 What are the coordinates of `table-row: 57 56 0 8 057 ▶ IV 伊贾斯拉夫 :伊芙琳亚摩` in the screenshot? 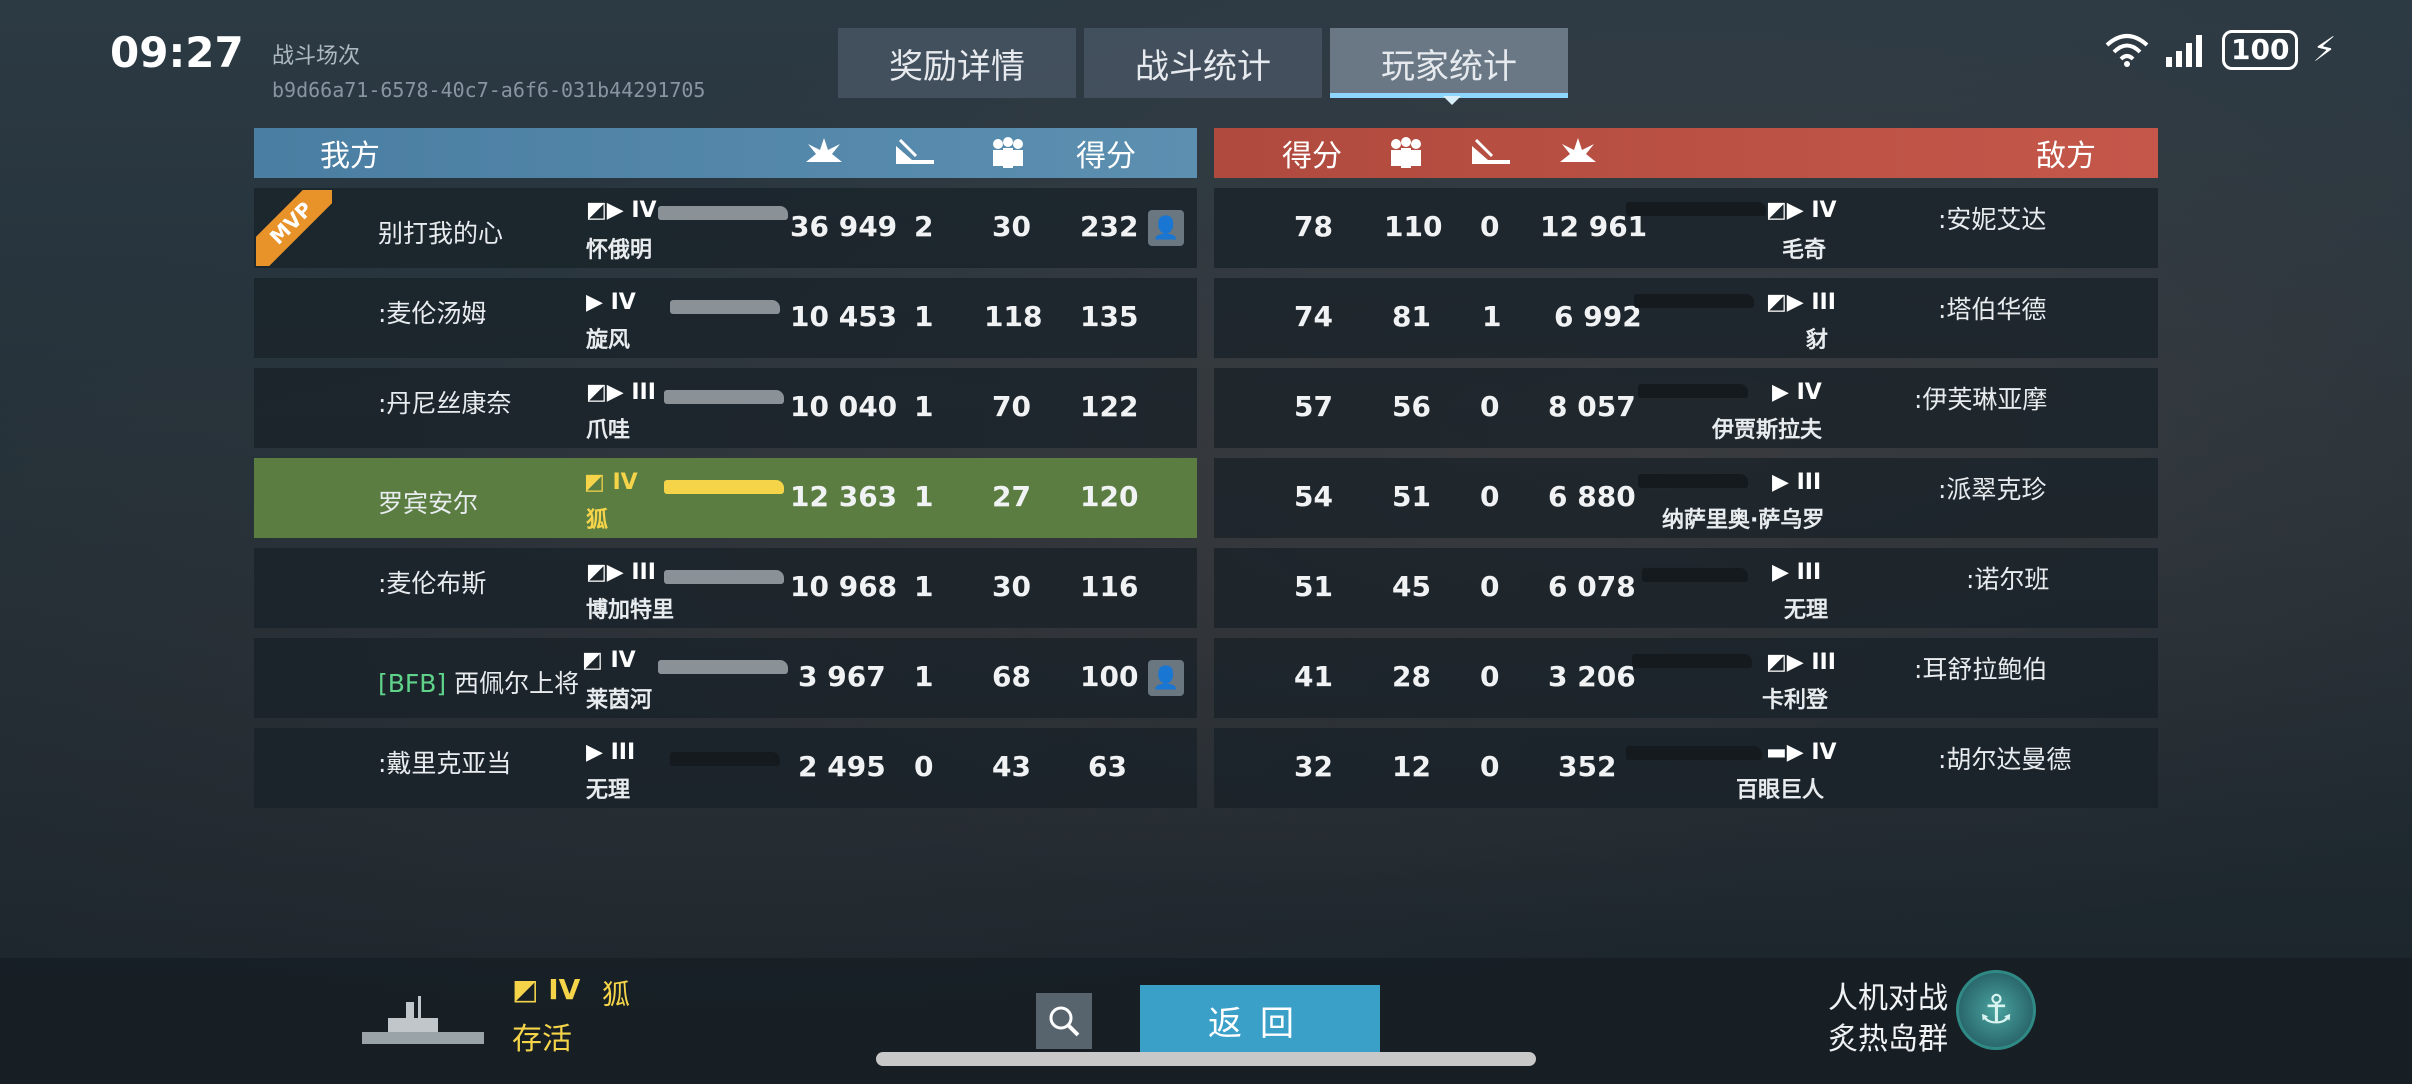 It's located at (1686, 408).